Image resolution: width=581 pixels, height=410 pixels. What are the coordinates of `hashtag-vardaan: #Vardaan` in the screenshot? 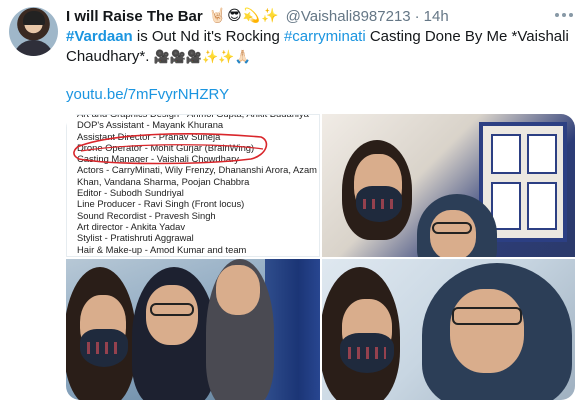 It's located at (99, 36).